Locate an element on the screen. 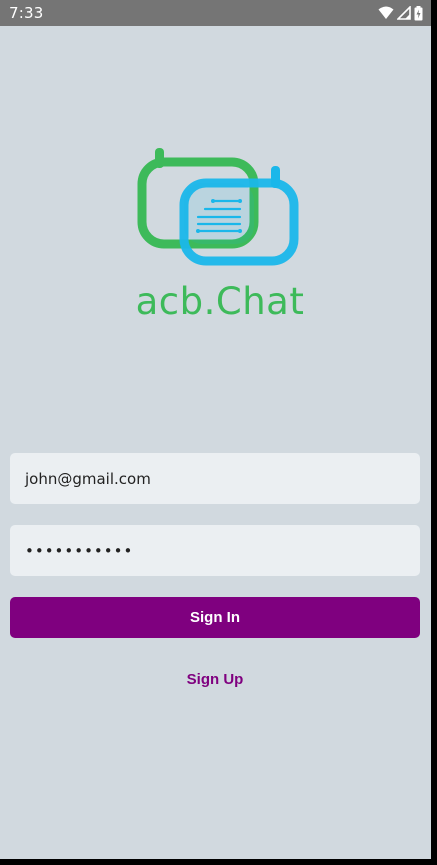 The width and height of the screenshot is (437, 865). status-icons is located at coordinates (400, 13).